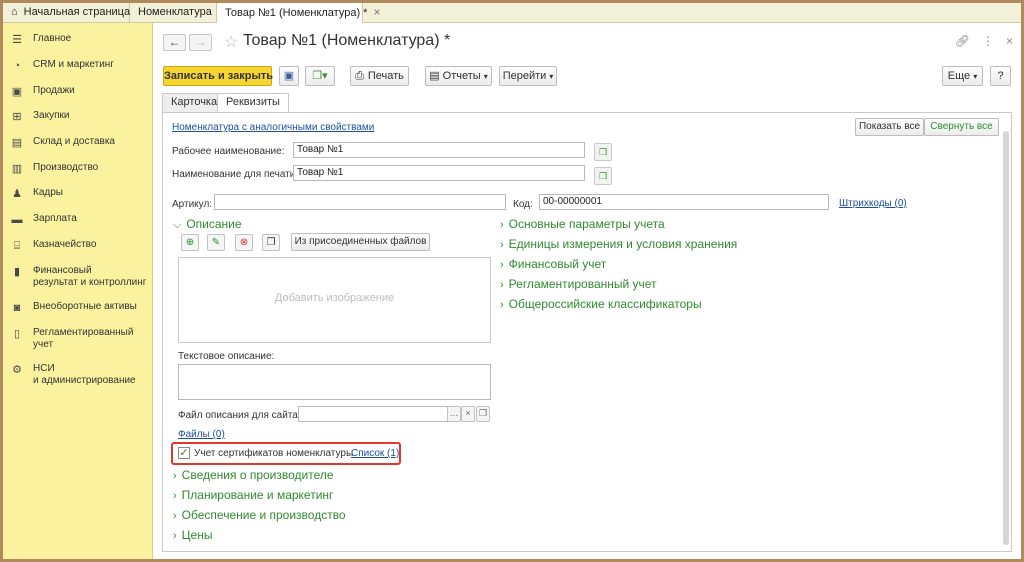 This screenshot has height=562, width=1024. Describe the element at coordinates (578, 284) in the screenshot. I see `group-regulated: › Регламентированный учет` at that location.